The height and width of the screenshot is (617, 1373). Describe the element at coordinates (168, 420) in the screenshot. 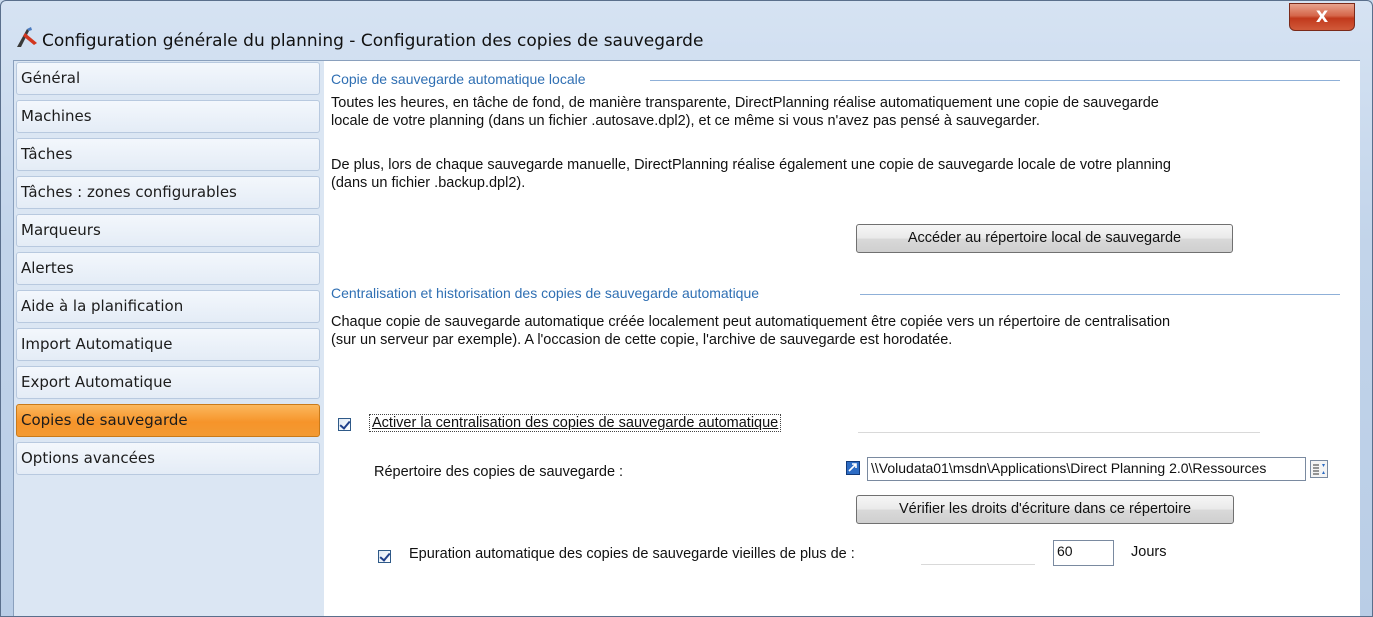

I see `sidebar-item-copies-sauvegarde: Copies de sauvegarde` at that location.